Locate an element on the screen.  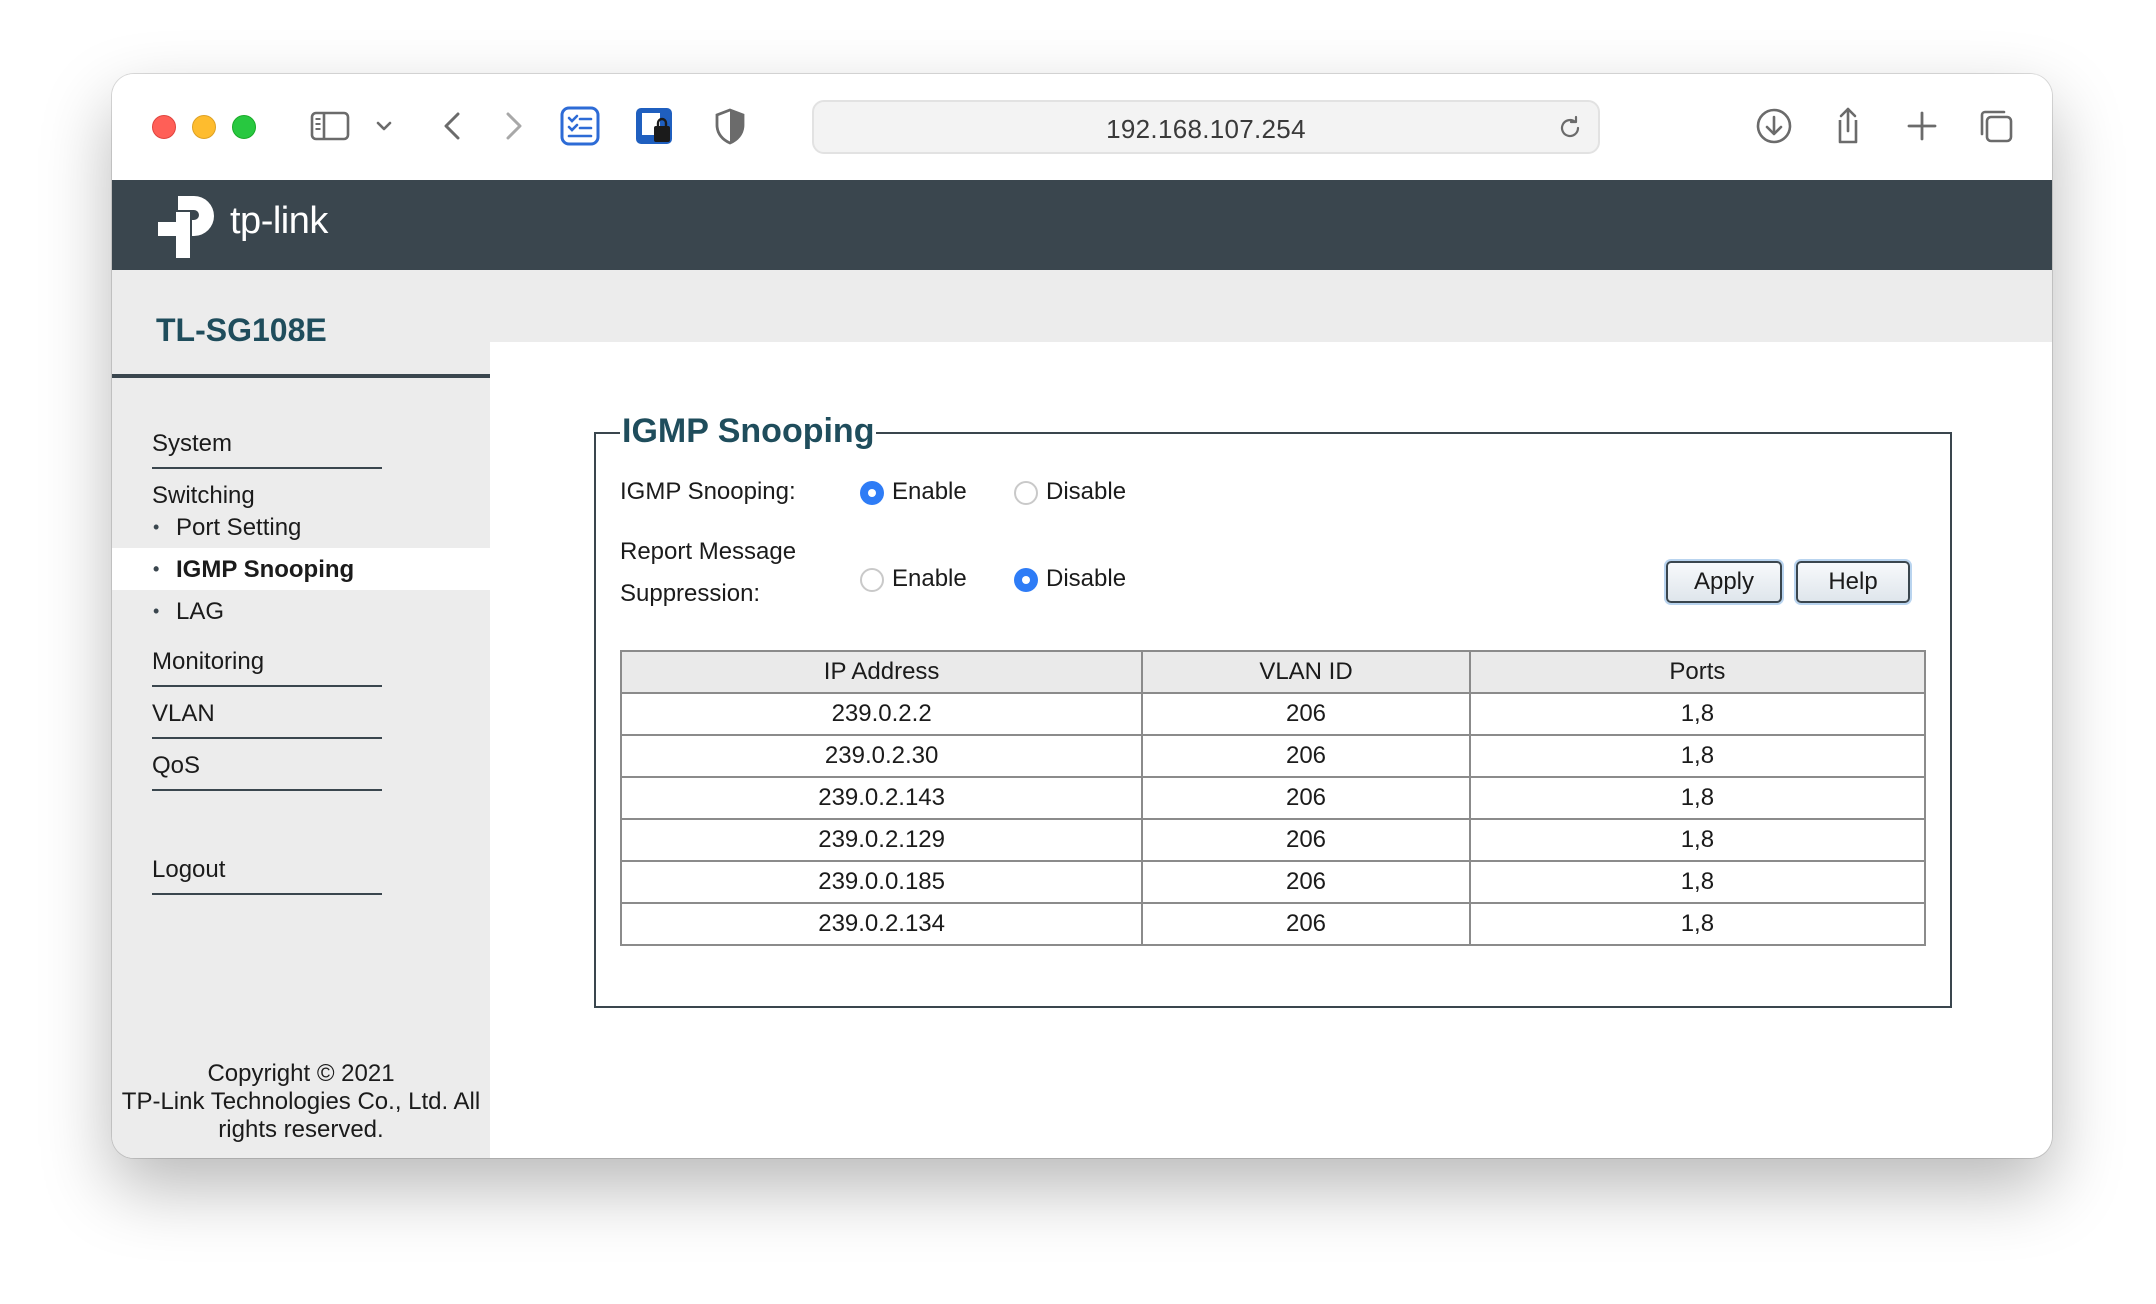
browser-toolbar: 192.168.107.254 is located at coordinates (1082, 127).